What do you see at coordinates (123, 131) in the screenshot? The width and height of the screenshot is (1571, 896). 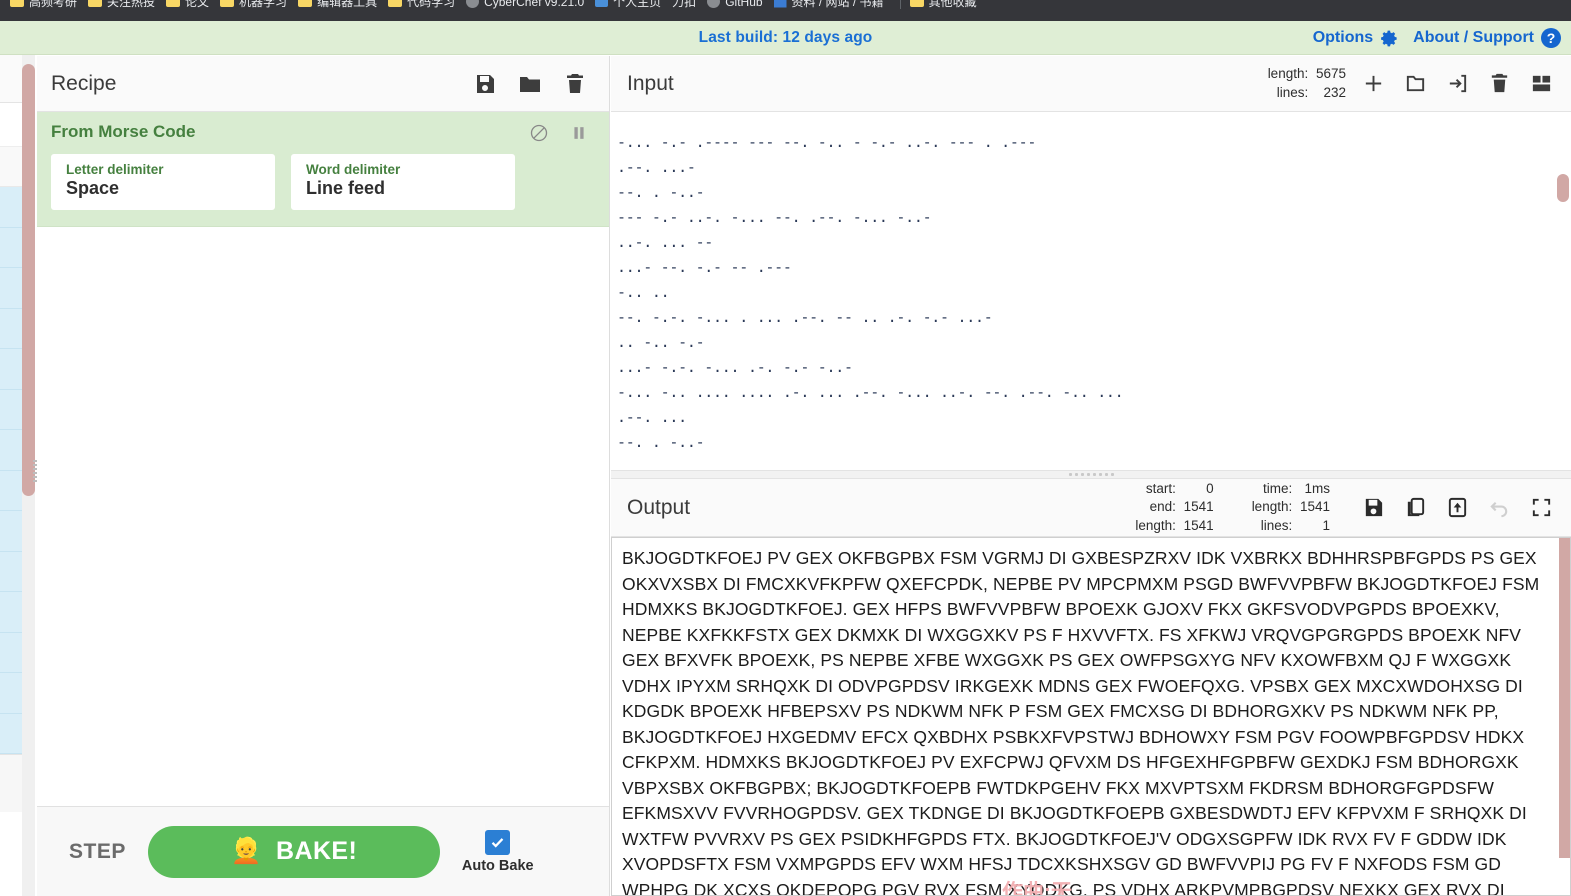 I see `operation-name: From Morse Code` at bounding box center [123, 131].